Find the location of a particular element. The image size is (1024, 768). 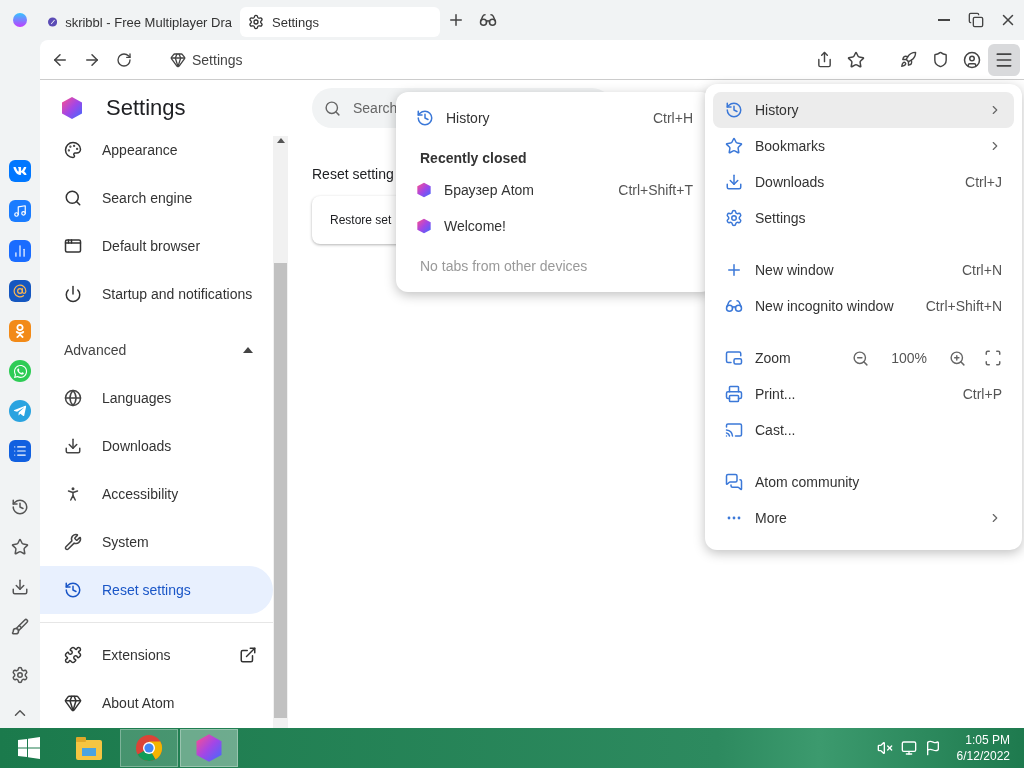

page-title: Settings is located at coordinates (146, 108).